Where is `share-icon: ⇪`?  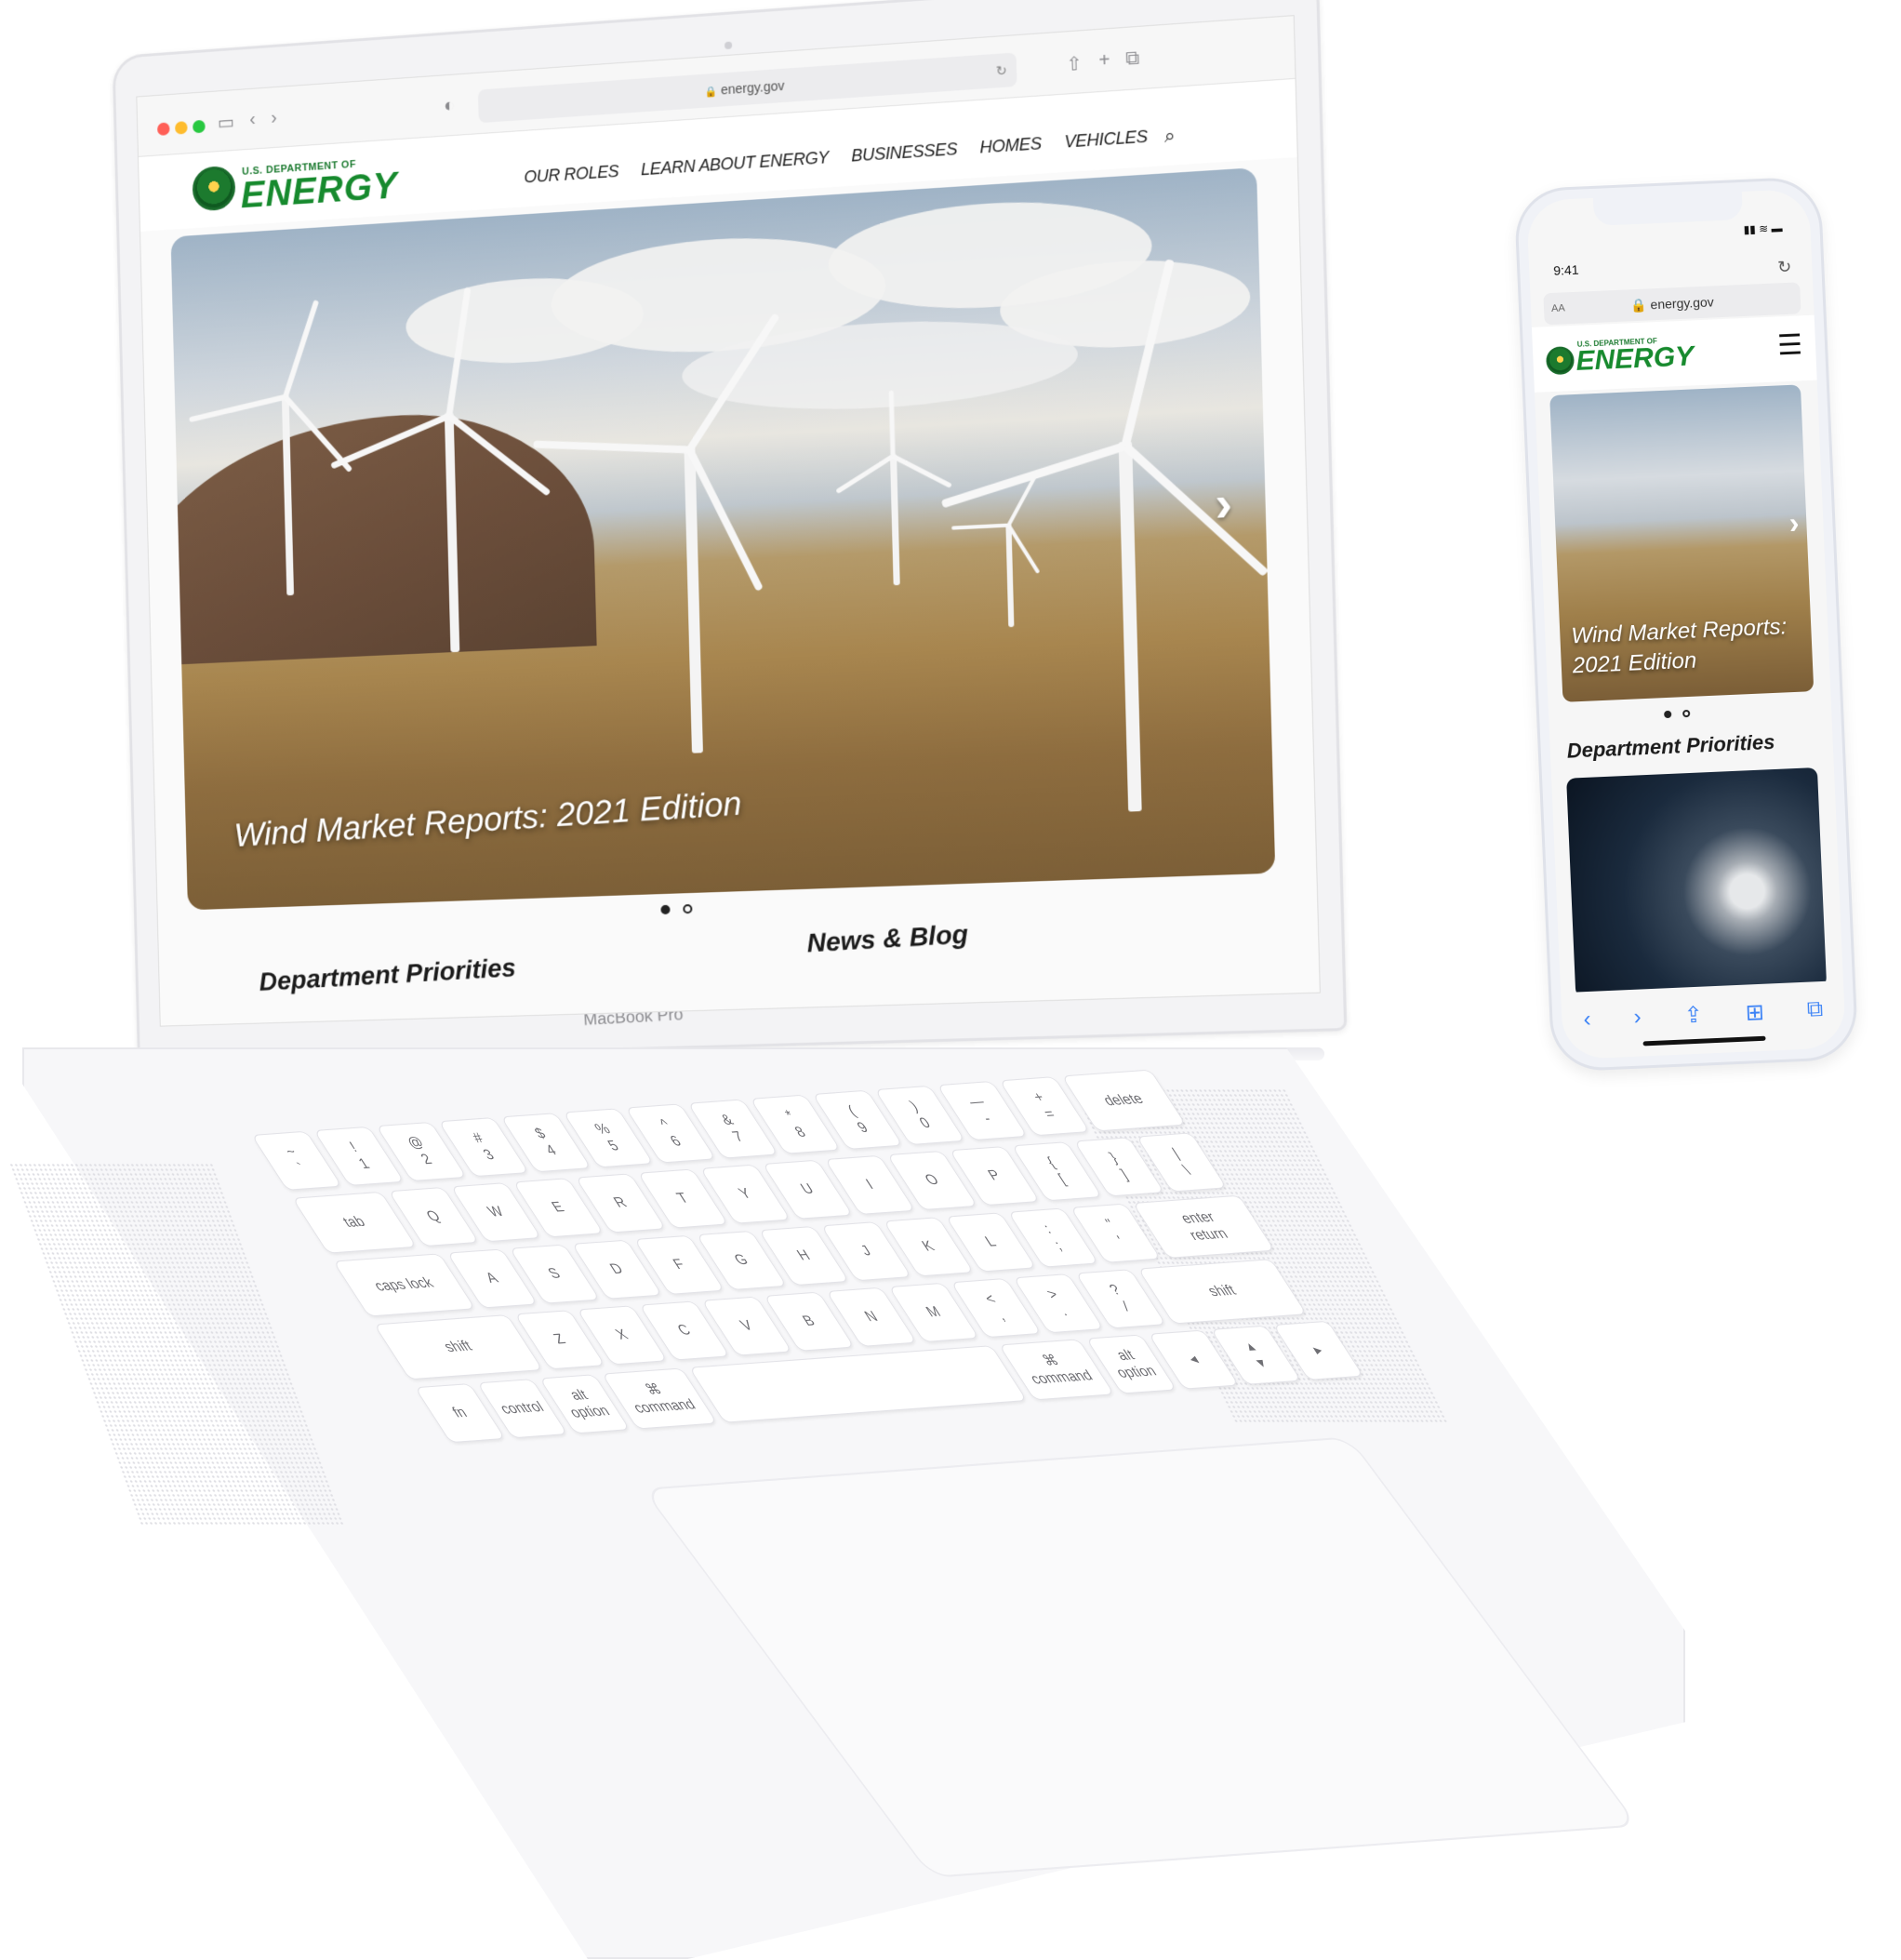 share-icon: ⇪ is located at coordinates (1693, 1015).